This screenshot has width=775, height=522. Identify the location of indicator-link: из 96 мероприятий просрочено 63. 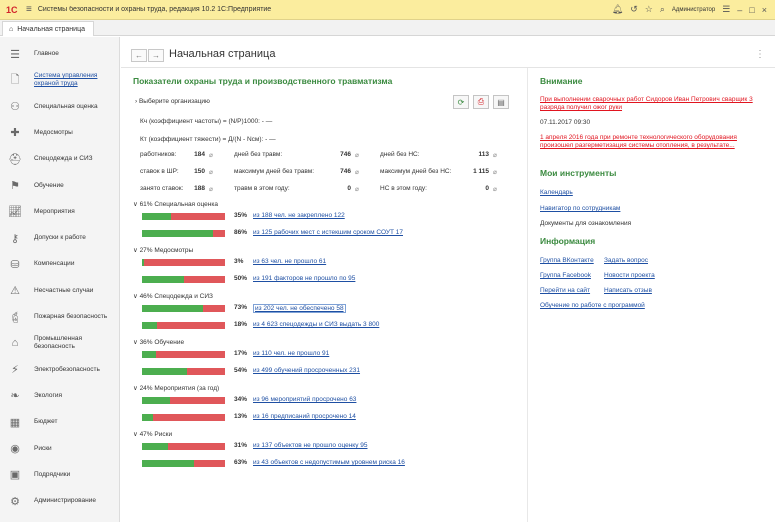
(304, 399).